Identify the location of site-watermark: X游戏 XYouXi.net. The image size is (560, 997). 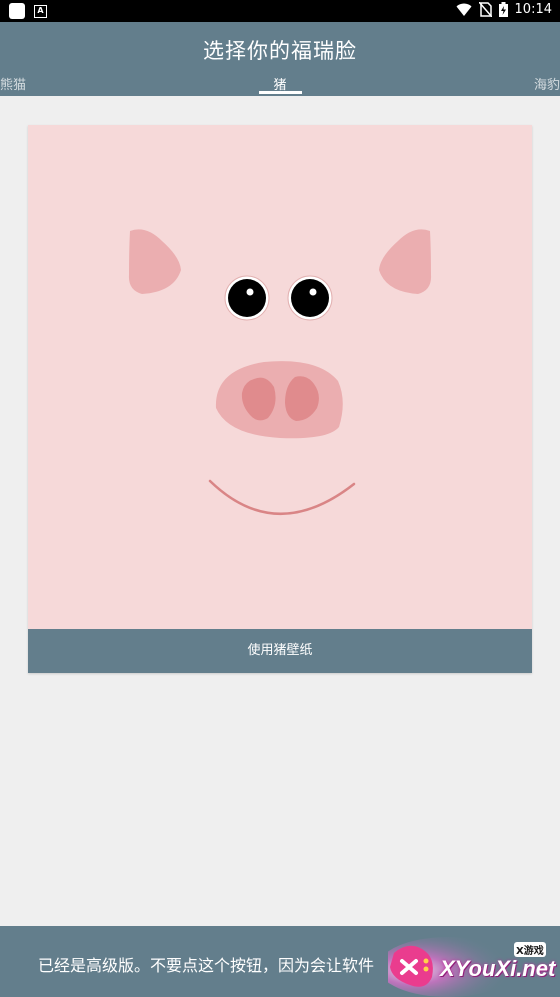
(474, 964).